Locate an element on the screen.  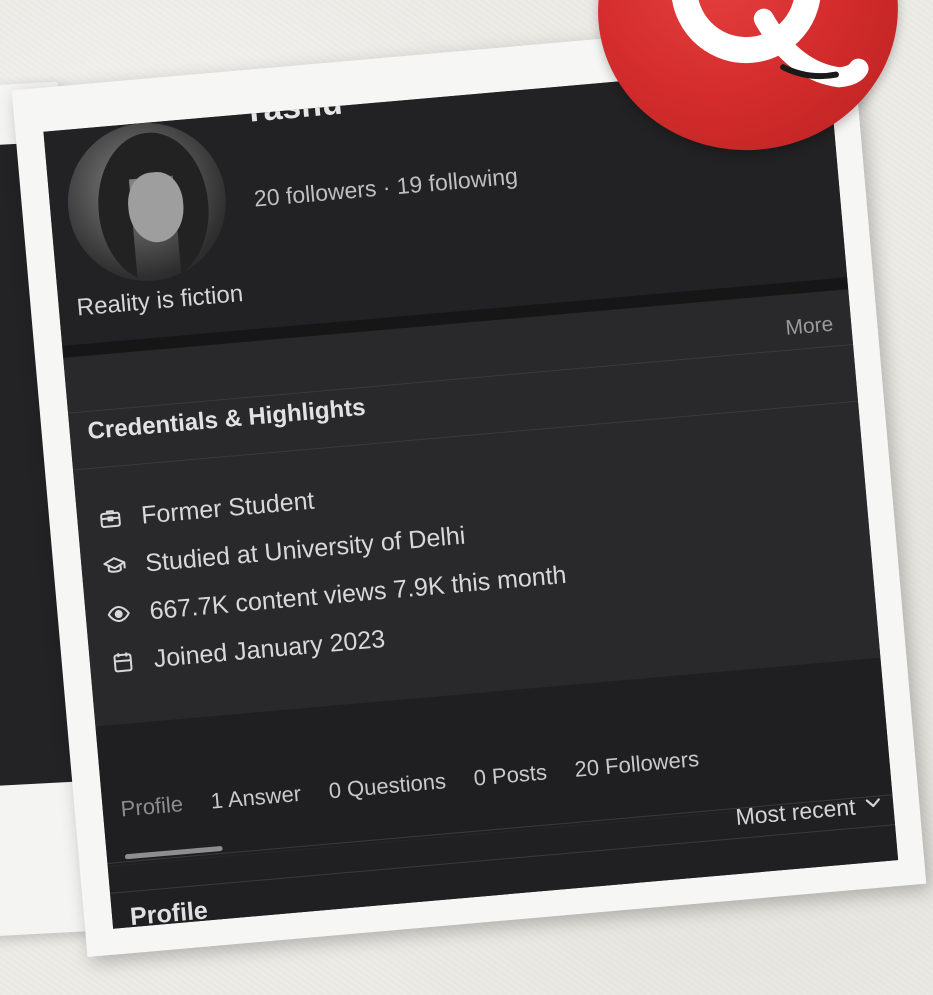
follow-stats: 20 followers · 19 following is located at coordinates (386, 188).